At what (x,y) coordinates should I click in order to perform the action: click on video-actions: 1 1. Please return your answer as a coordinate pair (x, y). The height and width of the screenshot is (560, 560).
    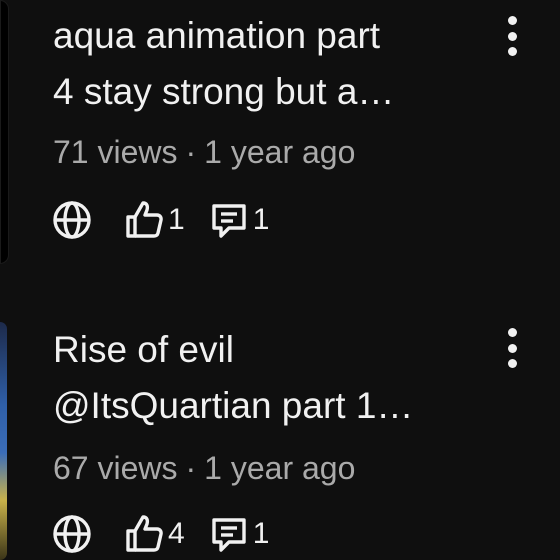
    Looking at the image, I should click on (159, 220).